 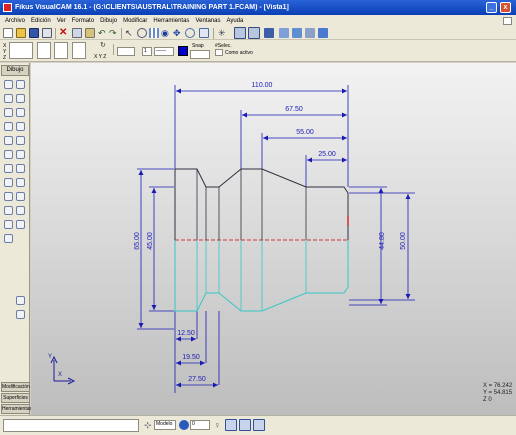 What do you see at coordinates (20, 300) in the screenshot?
I see `tool-dimension-linear-icon` at bounding box center [20, 300].